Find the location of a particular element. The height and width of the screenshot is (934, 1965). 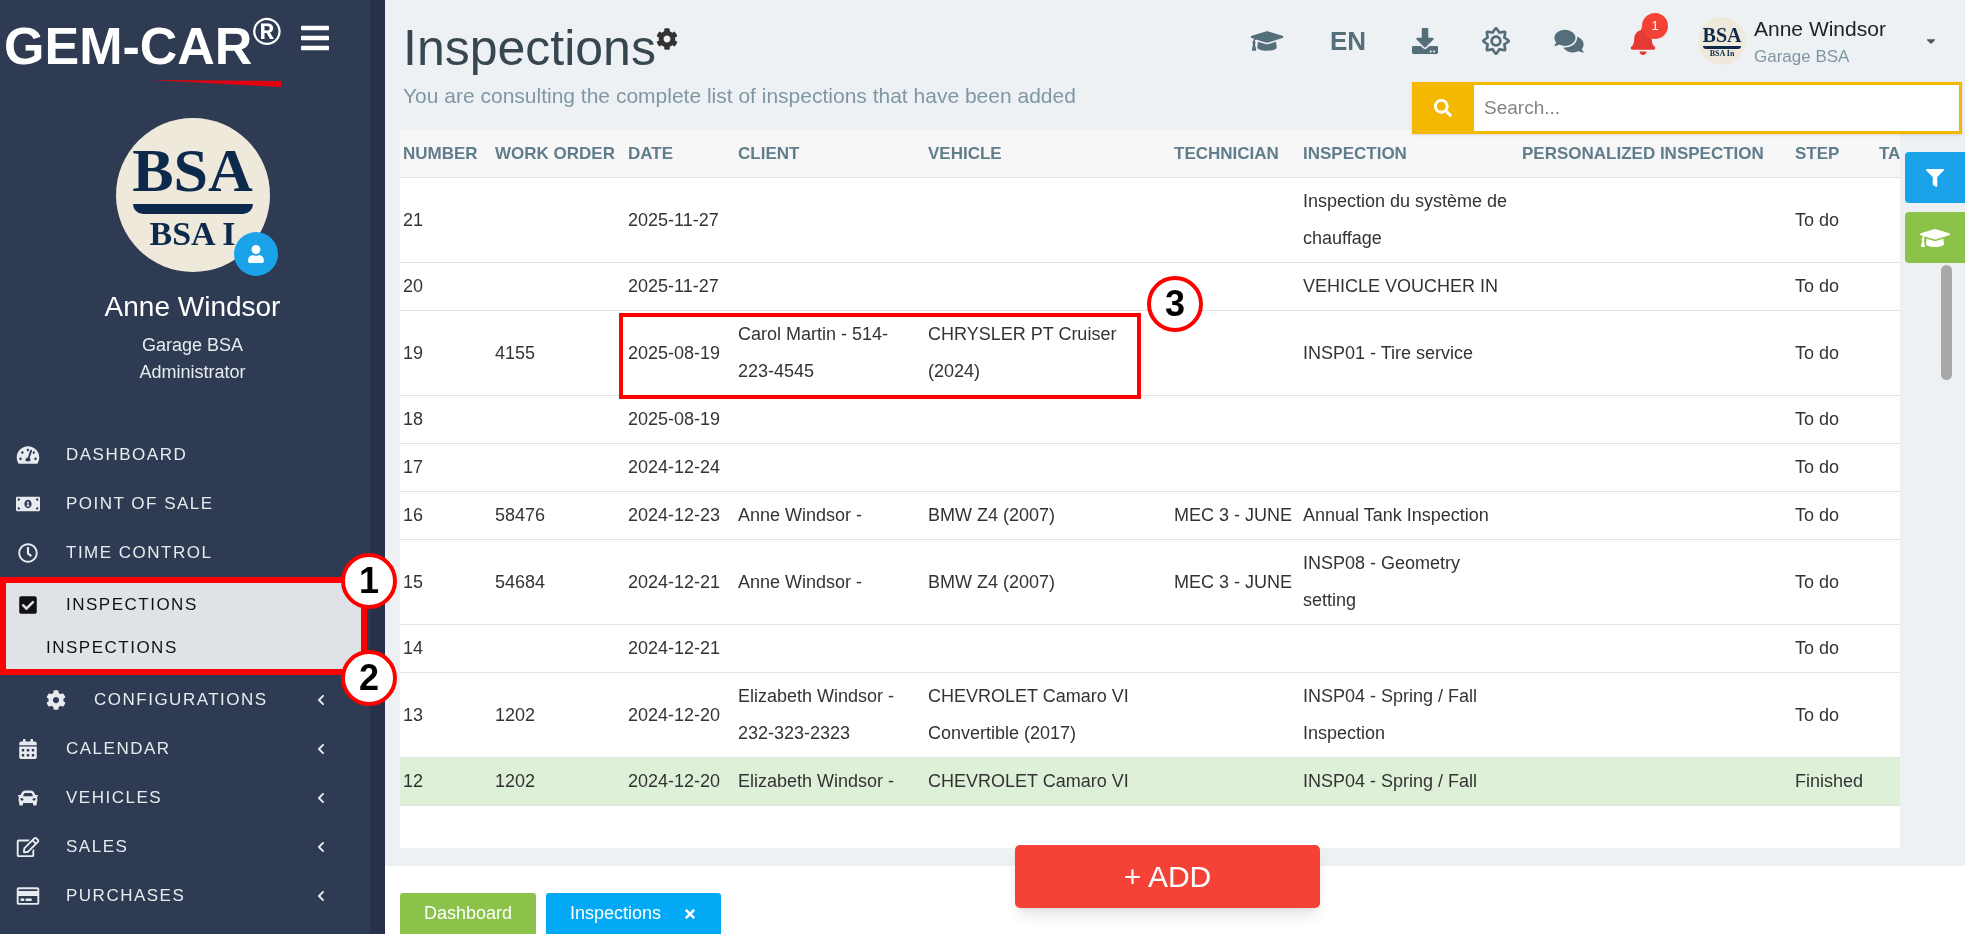

table-cell: 58476 is located at coordinates (520, 515).